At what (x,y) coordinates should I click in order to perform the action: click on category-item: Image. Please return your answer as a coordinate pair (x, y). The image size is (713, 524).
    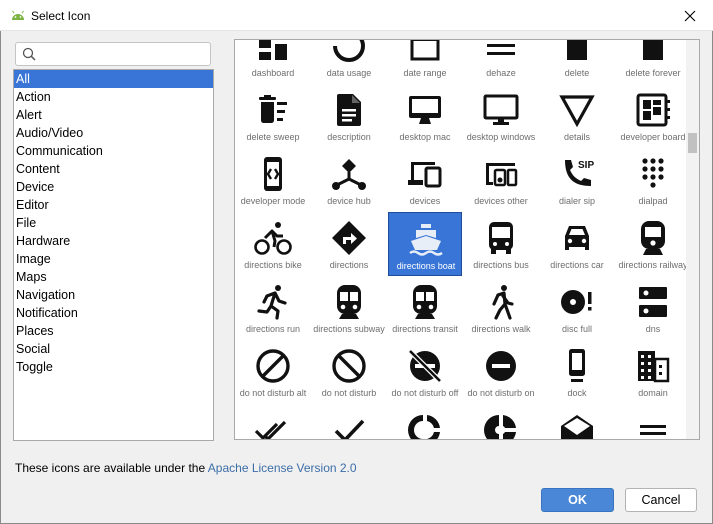
    Looking at the image, I should click on (113, 259).